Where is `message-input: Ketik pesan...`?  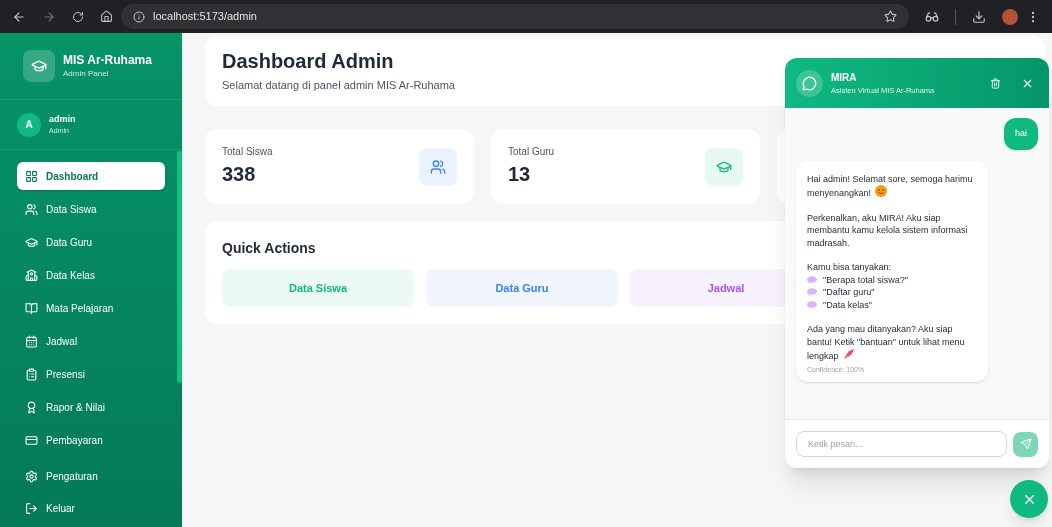
message-input: Ketik pesan... is located at coordinates (901, 444).